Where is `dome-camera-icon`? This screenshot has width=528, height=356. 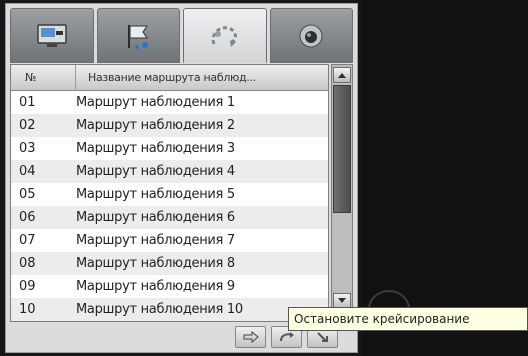 dome-camera-icon is located at coordinates (311, 35).